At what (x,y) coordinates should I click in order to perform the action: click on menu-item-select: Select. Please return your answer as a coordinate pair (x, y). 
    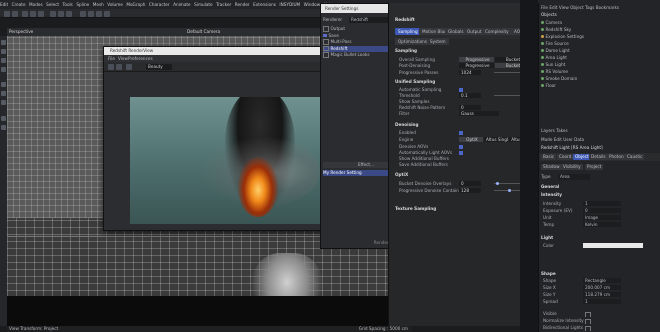
    Looking at the image, I should click on (52, 4).